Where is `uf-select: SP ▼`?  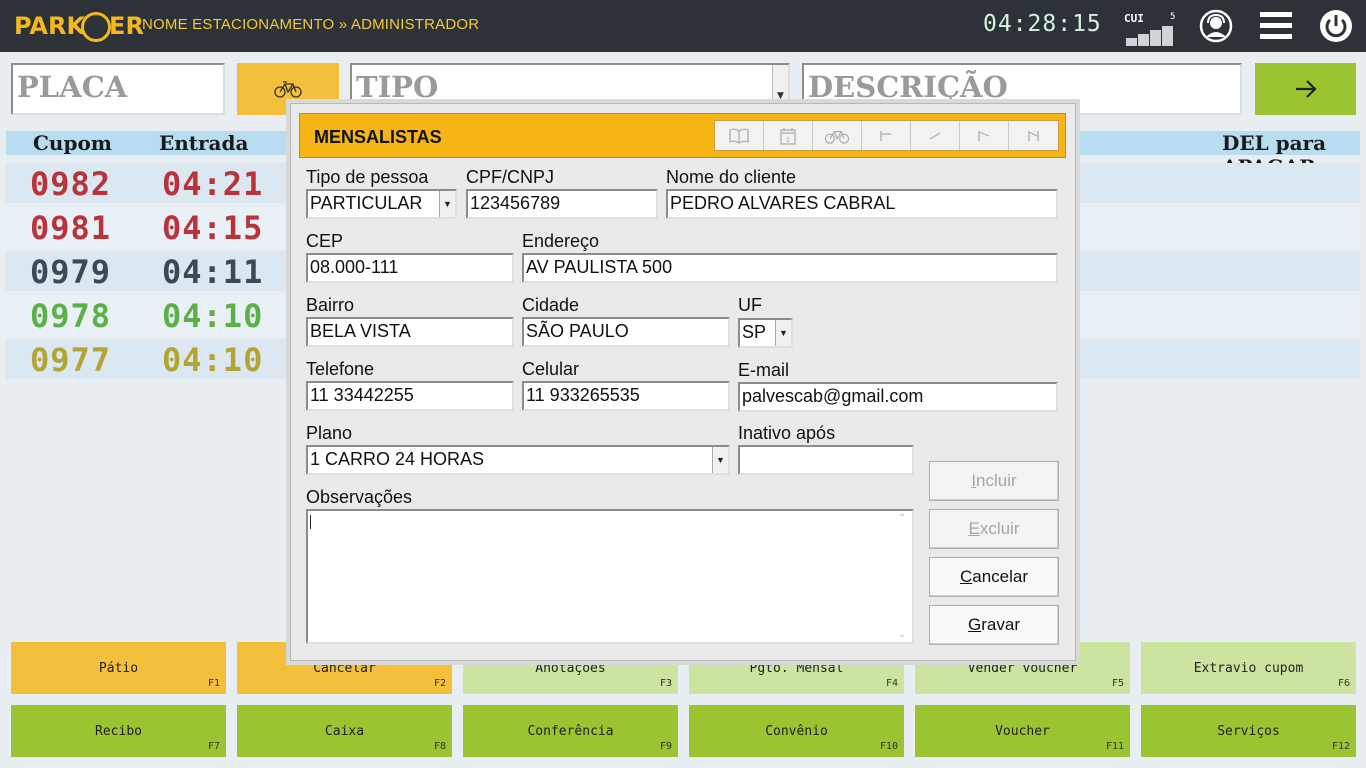 uf-select: SP ▼ is located at coordinates (765, 333).